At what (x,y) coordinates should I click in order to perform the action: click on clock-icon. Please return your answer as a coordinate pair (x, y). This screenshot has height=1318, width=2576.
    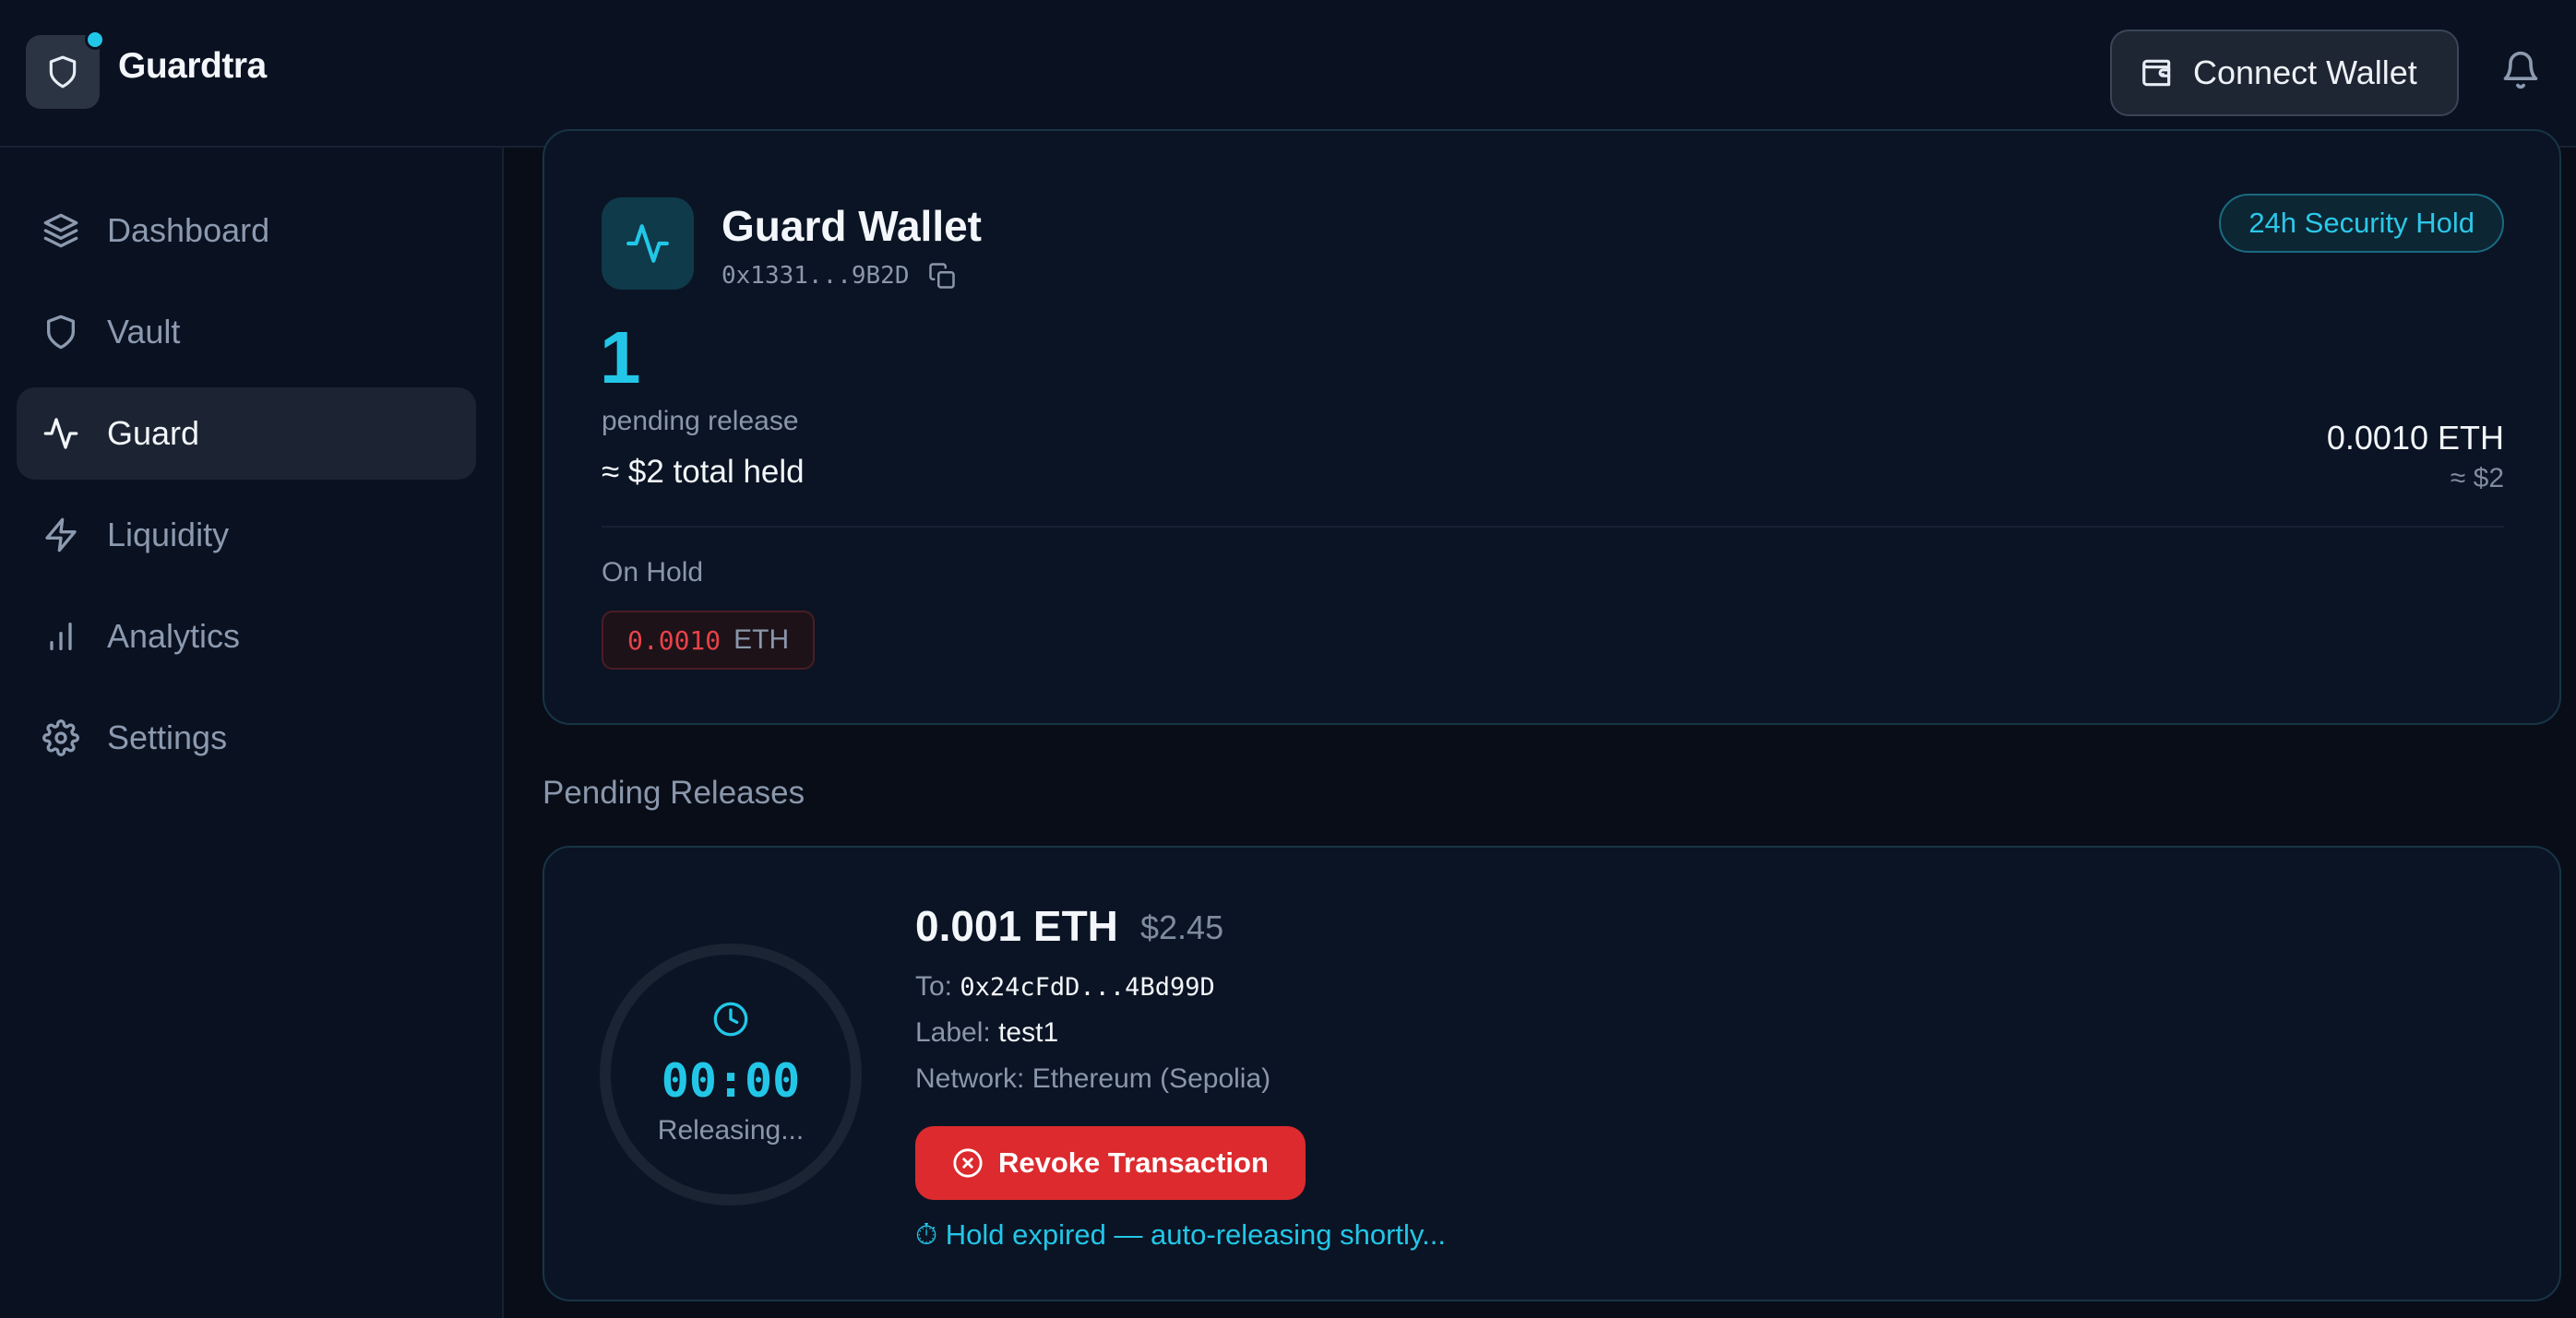
    Looking at the image, I should click on (730, 1019).